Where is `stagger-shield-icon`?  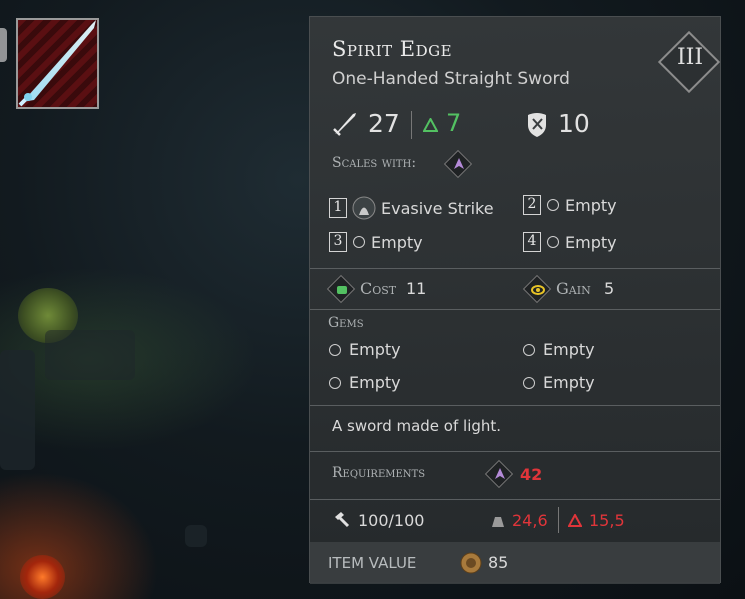
stagger-shield-icon is located at coordinates (537, 125).